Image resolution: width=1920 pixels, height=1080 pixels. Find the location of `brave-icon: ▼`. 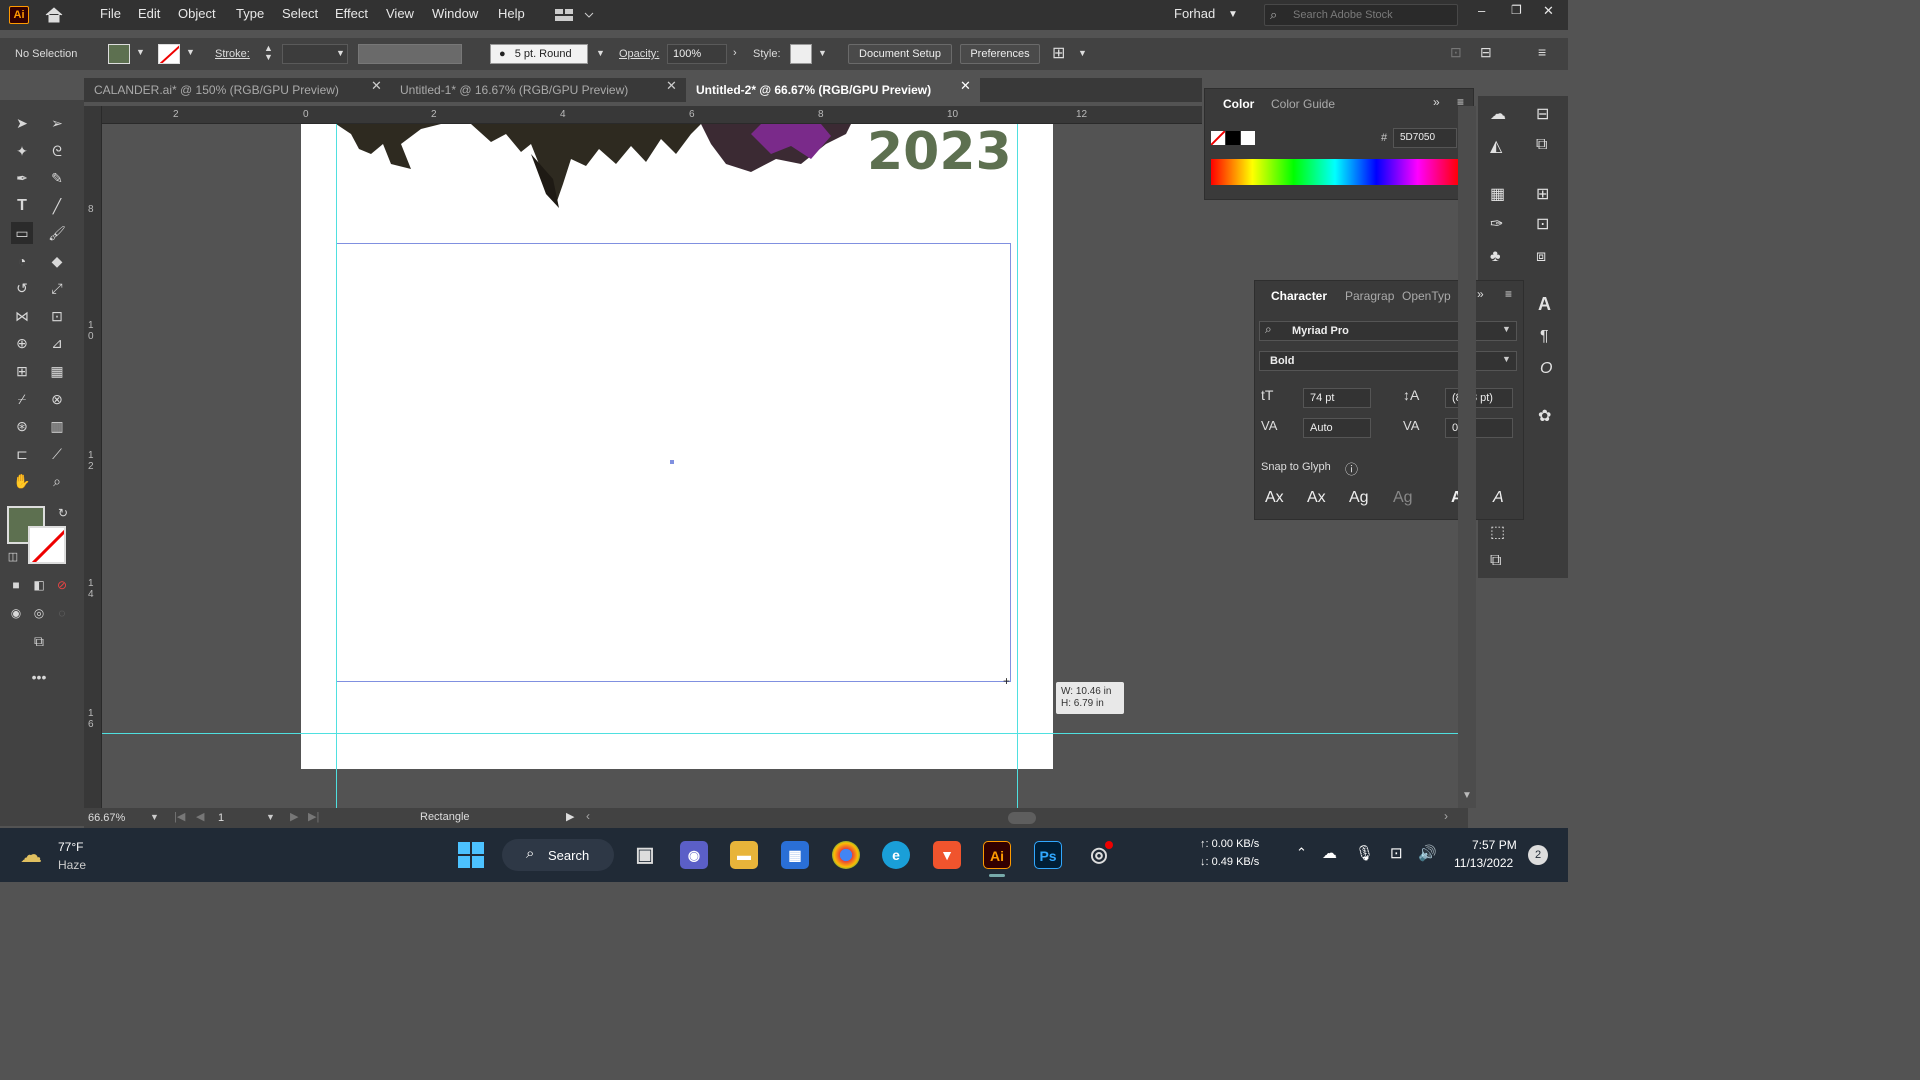

brave-icon: ▼ is located at coordinates (947, 855).